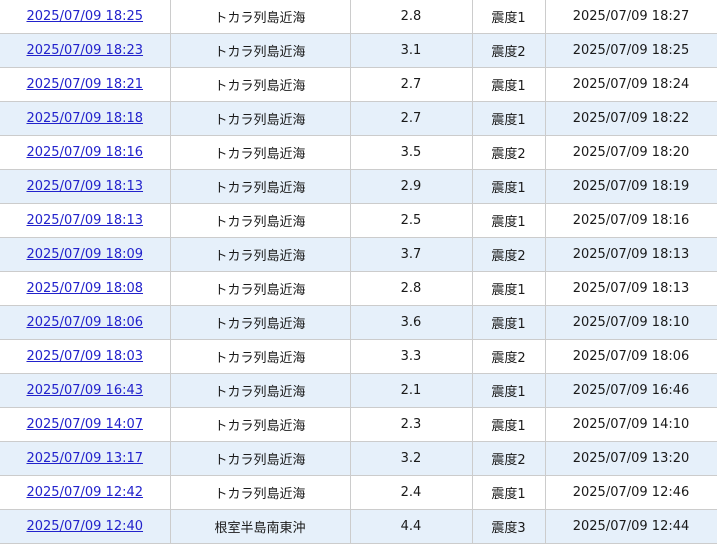 The image size is (717, 544). Describe the element at coordinates (630, 152) in the screenshot. I see `issued-time-cell: 2025/07/09 18:20` at that location.